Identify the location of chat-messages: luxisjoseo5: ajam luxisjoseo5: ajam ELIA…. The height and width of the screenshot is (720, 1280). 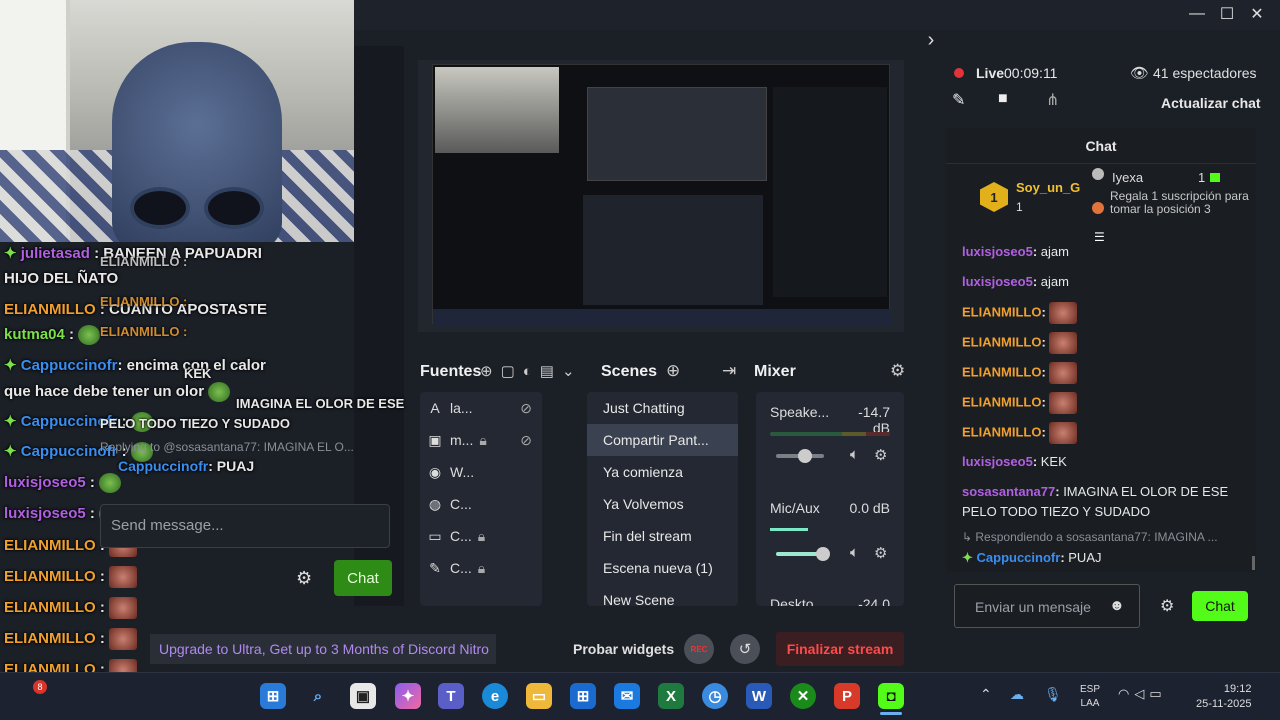
(1104, 405).